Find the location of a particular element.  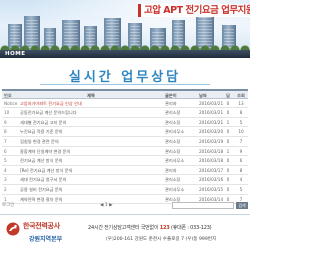

site-title-box: 고압 APT 전기요금 업무지원 is located at coordinates (194, 10).